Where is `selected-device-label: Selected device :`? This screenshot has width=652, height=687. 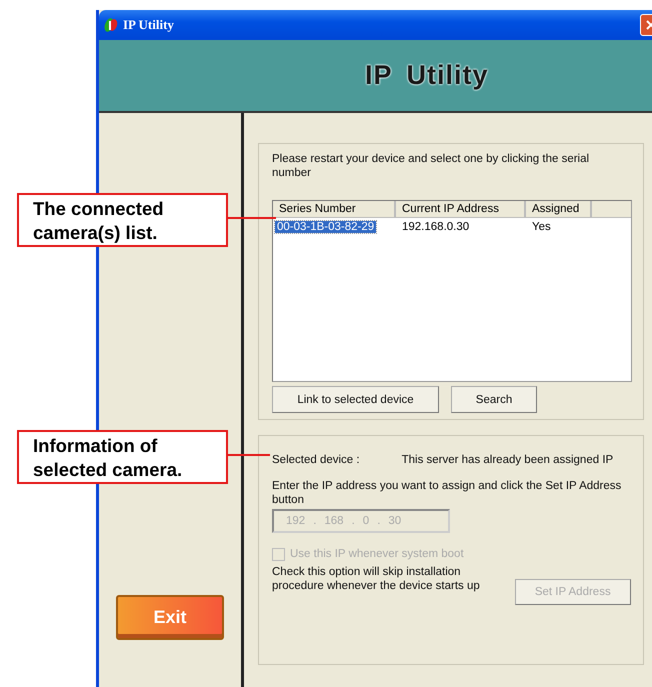 selected-device-label: Selected device : is located at coordinates (316, 460).